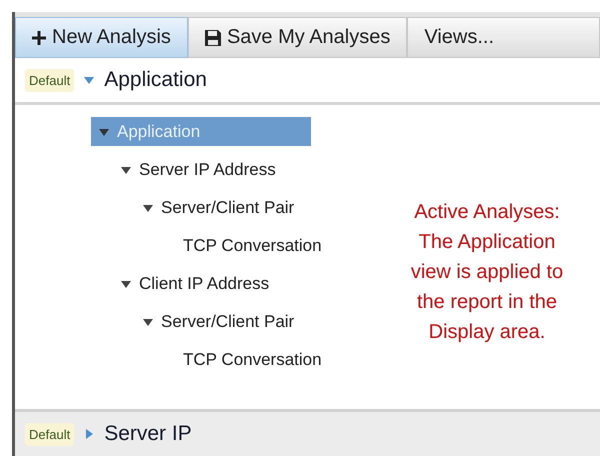 The width and height of the screenshot is (600, 456). Describe the element at coordinates (101, 37) in the screenshot. I see `toolbar-button: New Analysis` at that location.